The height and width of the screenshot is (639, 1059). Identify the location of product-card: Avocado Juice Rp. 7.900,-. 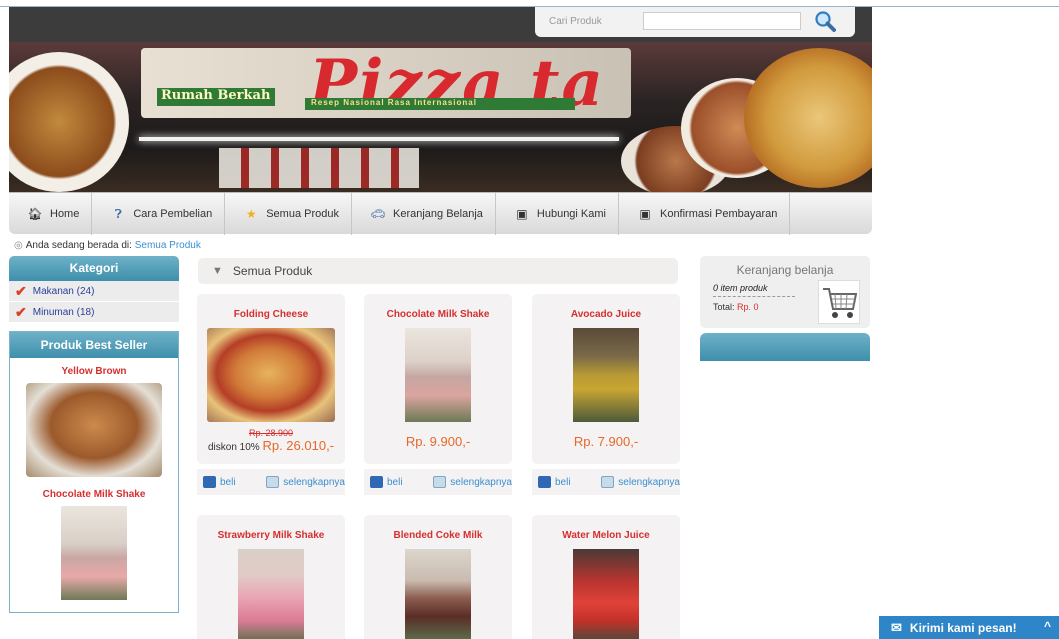
(606, 379).